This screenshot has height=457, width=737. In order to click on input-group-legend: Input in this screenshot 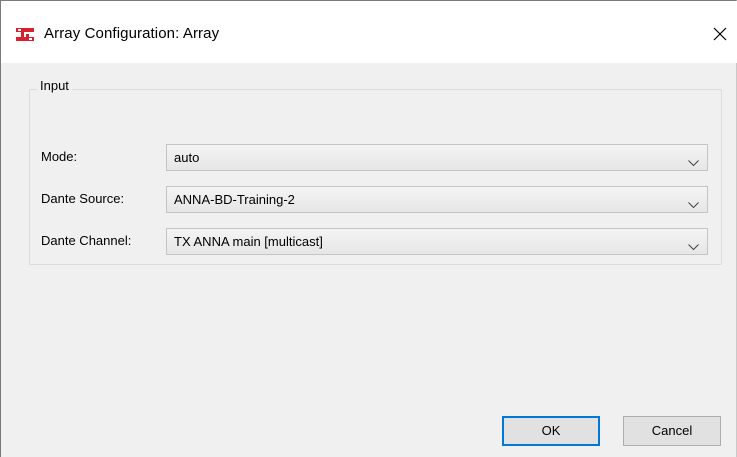, I will do `click(54, 85)`.